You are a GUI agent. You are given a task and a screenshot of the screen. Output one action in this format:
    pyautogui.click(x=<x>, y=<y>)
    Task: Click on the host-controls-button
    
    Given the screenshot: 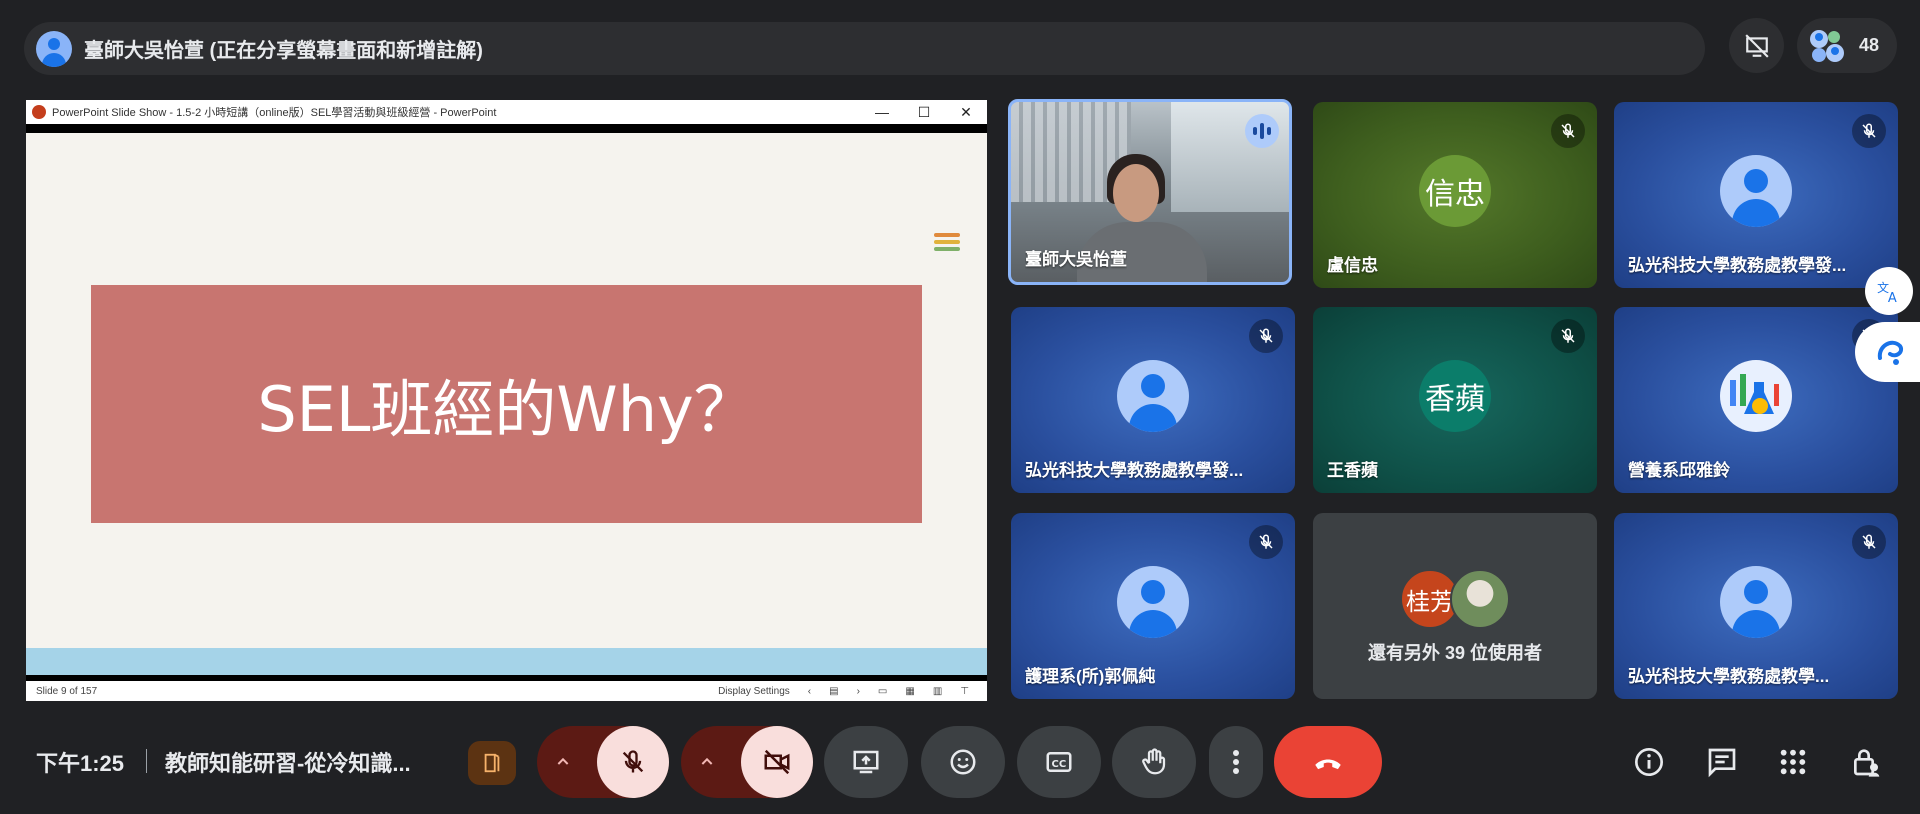 What is the action you would take?
    pyautogui.click(x=1866, y=762)
    